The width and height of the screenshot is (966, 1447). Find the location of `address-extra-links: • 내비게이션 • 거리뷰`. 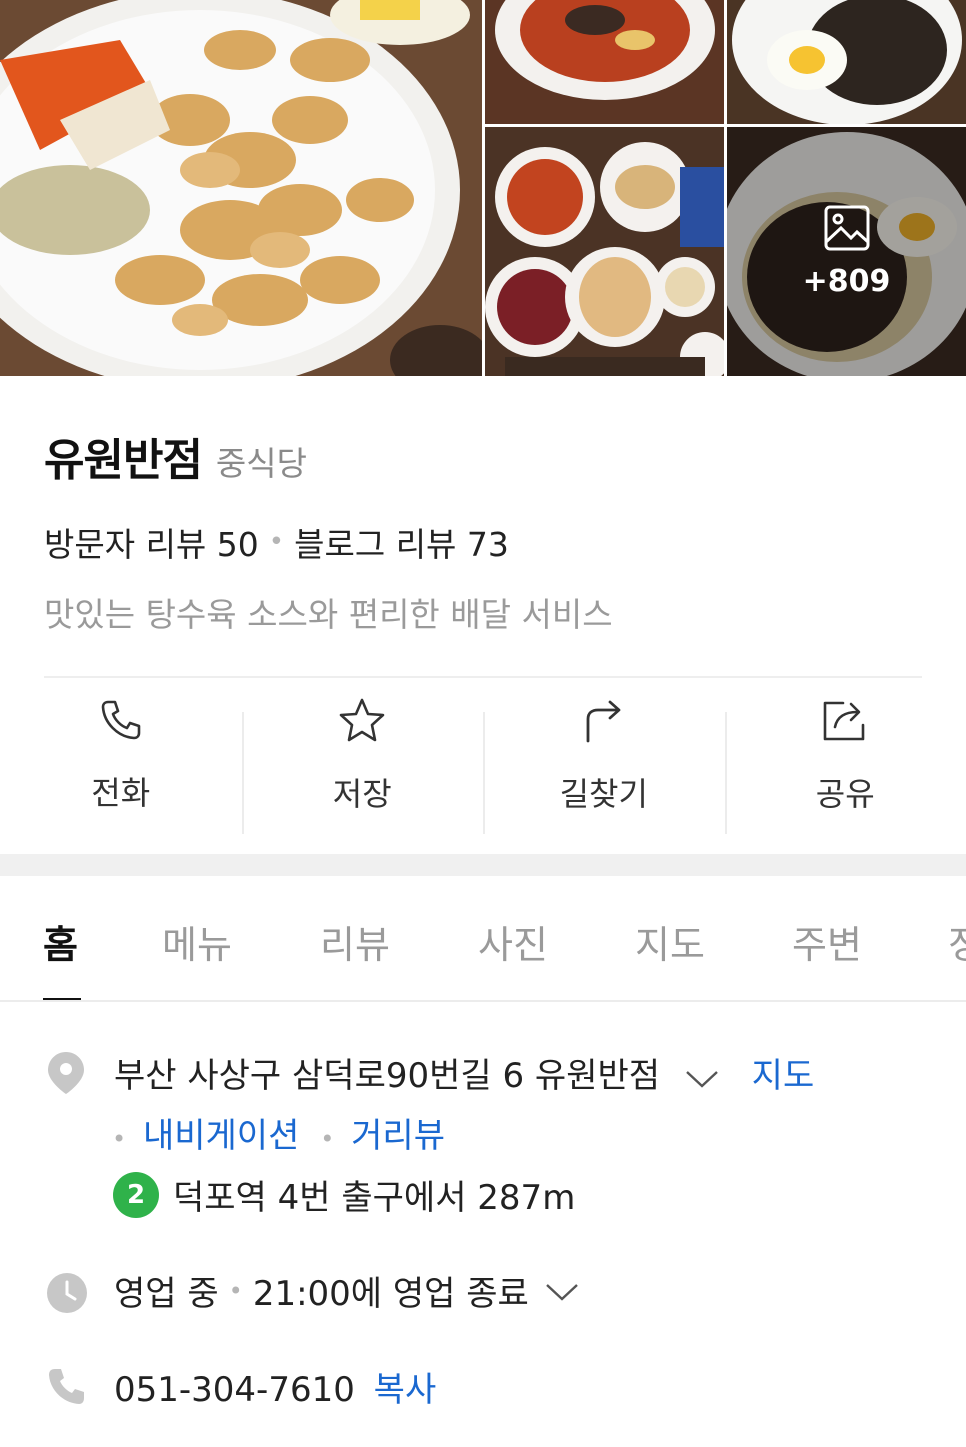

address-extra-links: • 내비게이션 • 거리뷰 is located at coordinates (278, 1132).